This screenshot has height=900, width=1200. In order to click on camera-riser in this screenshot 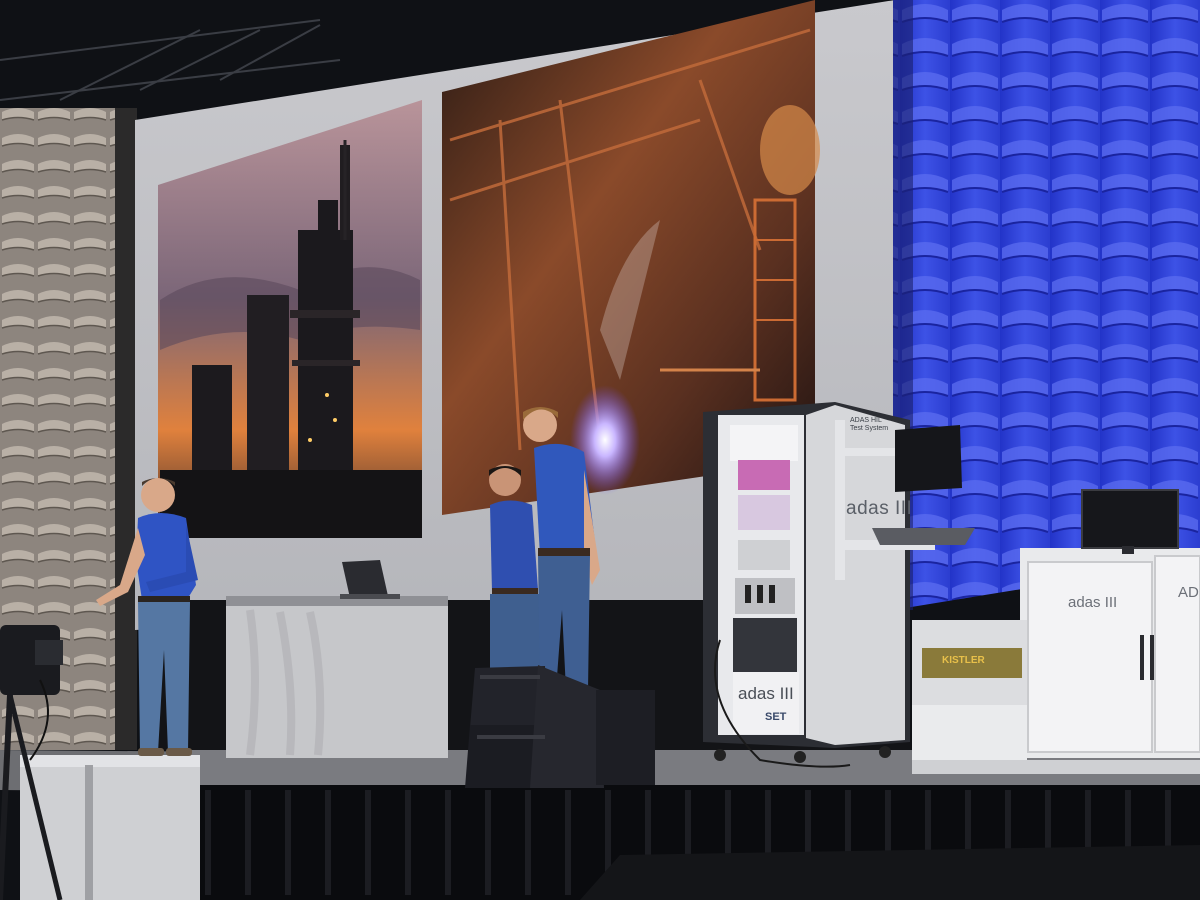, I will do `click(110, 827)`.